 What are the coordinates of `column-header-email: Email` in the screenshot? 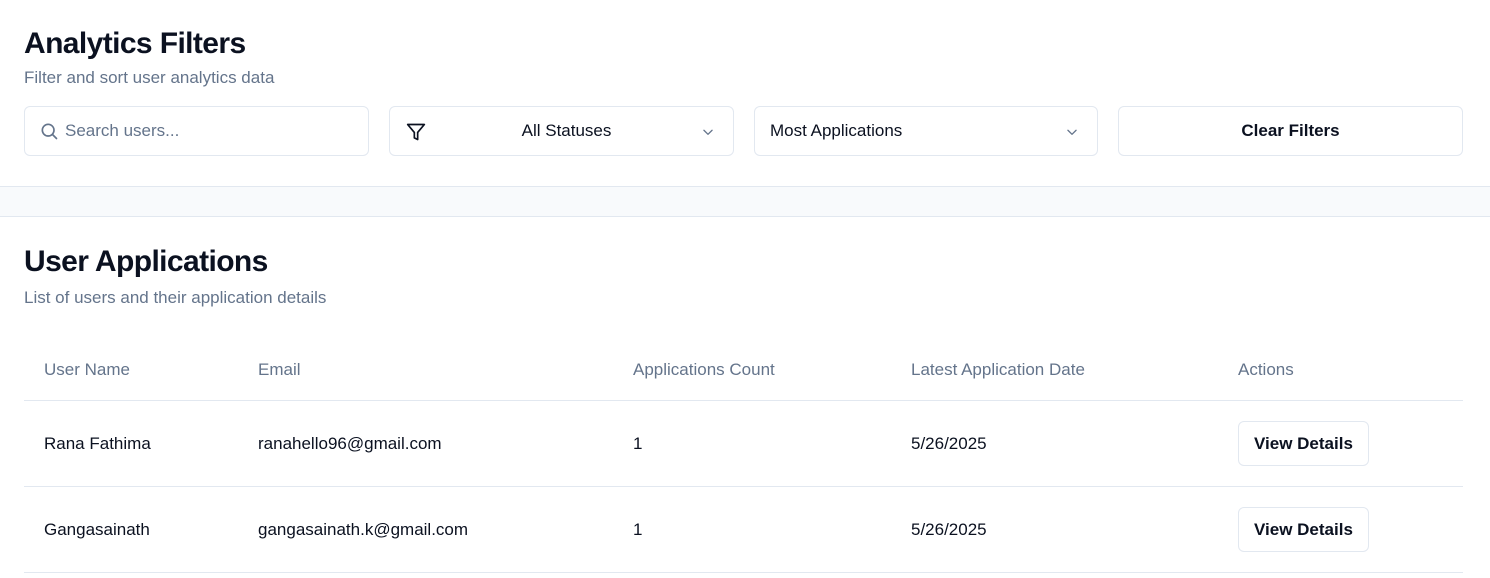 It's located at (279, 369).